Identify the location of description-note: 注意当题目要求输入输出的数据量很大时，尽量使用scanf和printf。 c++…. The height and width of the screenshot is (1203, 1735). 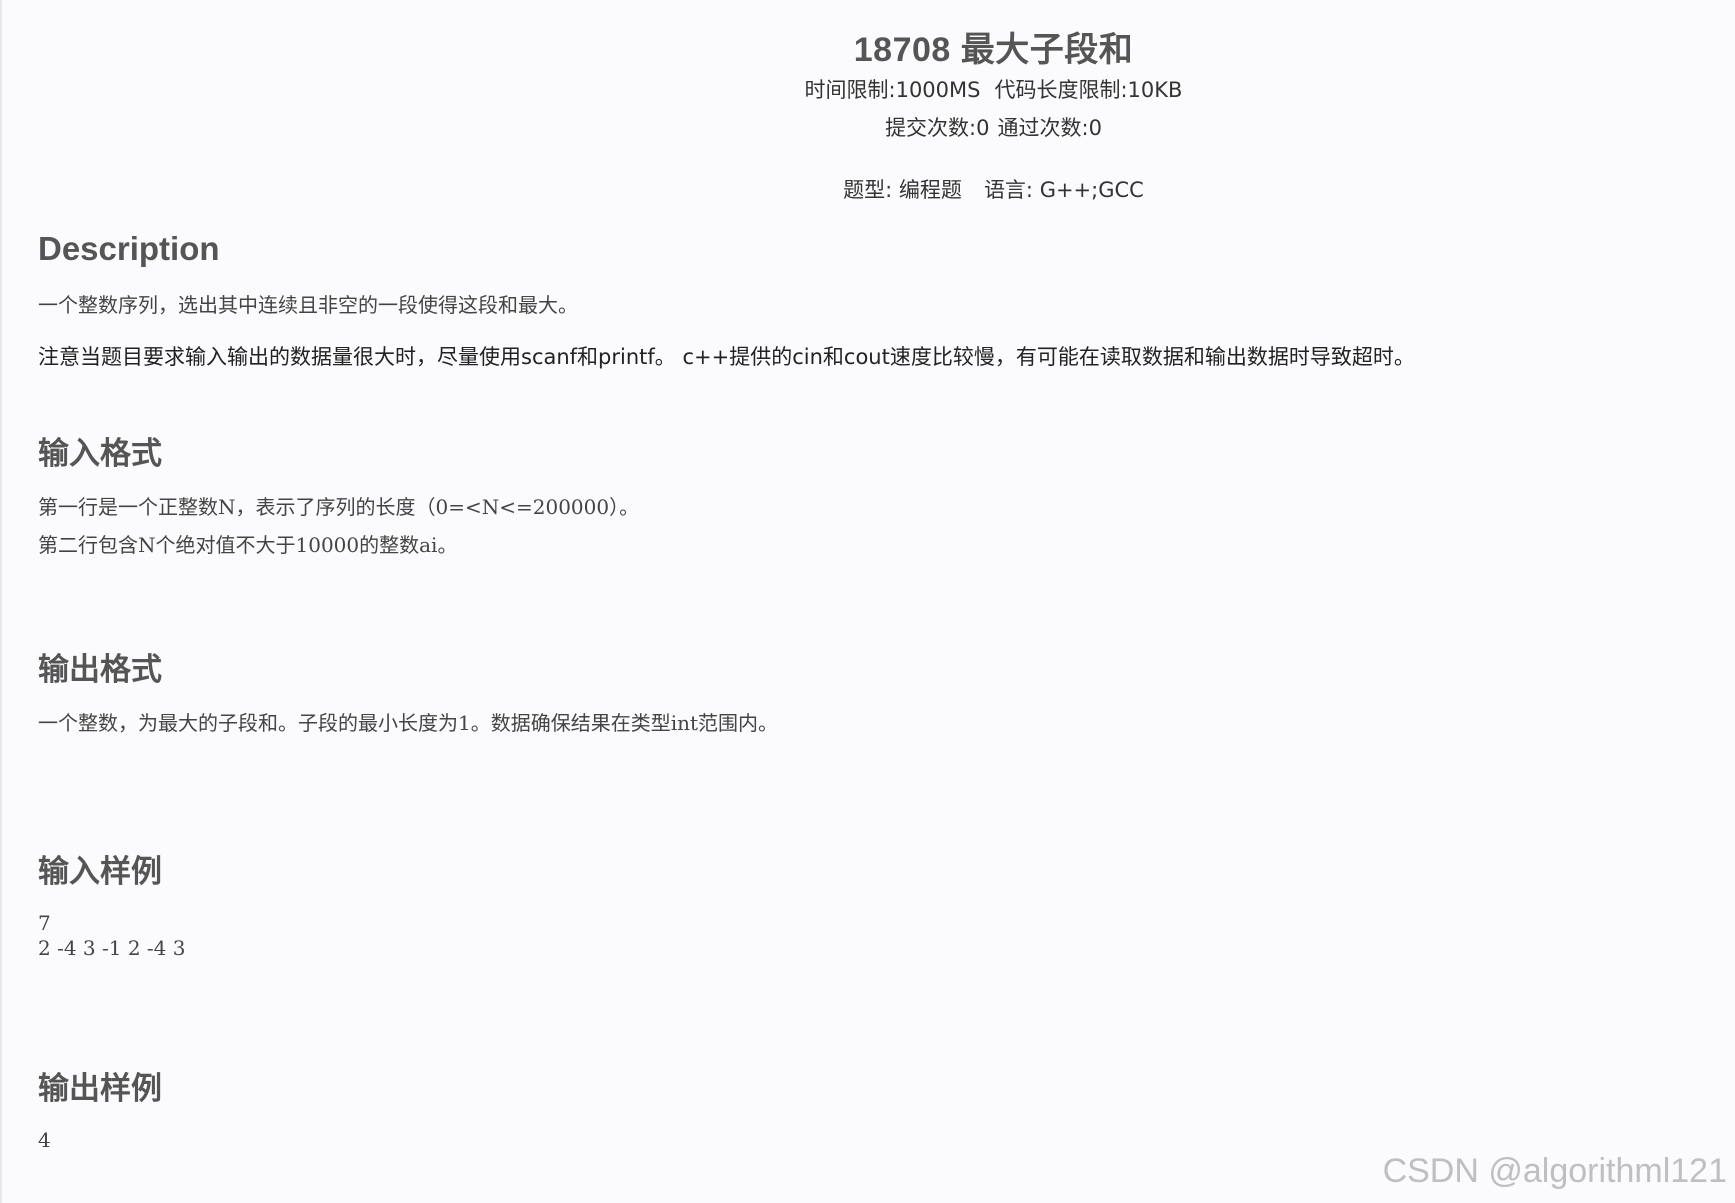
(726, 357).